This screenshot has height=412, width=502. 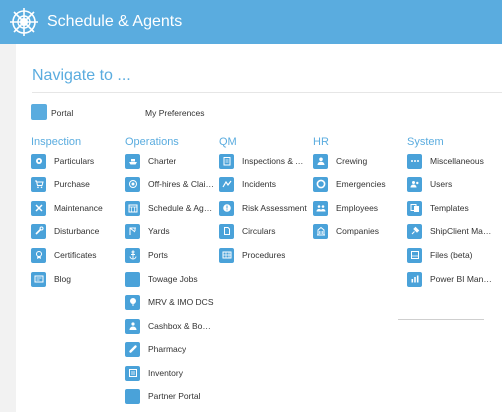 What do you see at coordinates (170, 279) in the screenshot?
I see `nav-item-towage-jobs: Towage Jobs` at bounding box center [170, 279].